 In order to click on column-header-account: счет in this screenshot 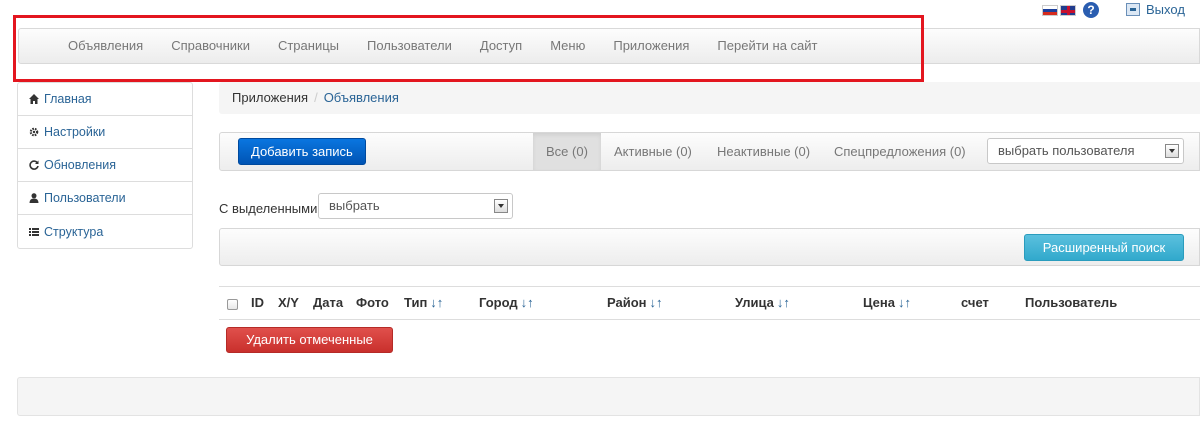, I will do `click(975, 302)`.